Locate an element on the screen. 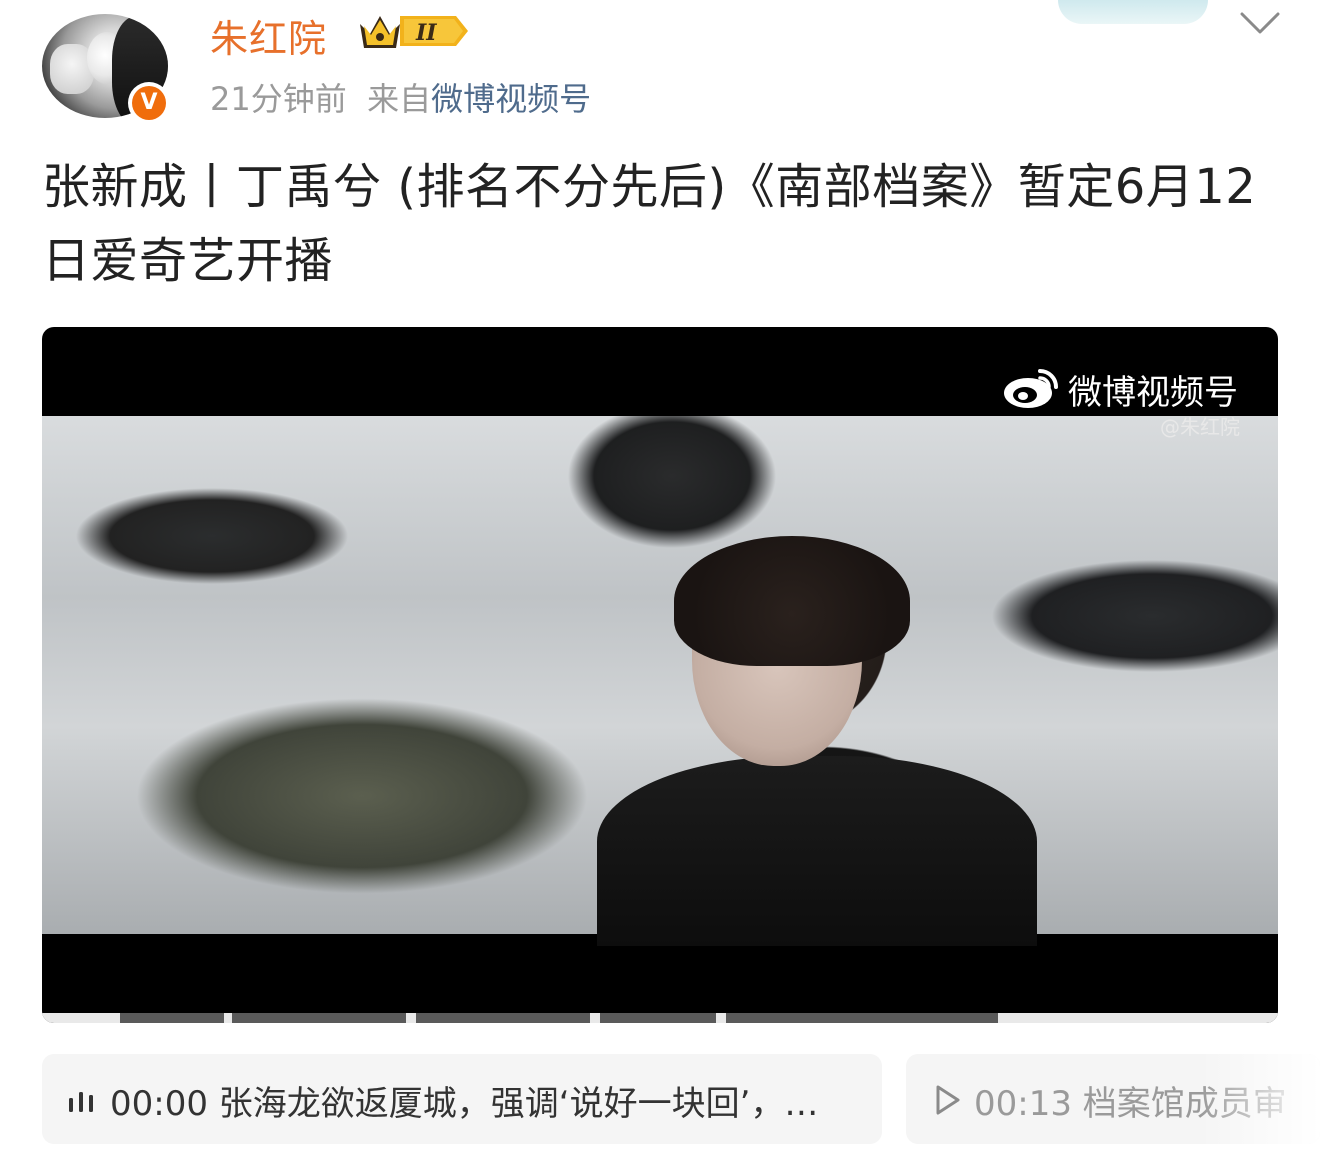  video-person-hair is located at coordinates (792, 601).